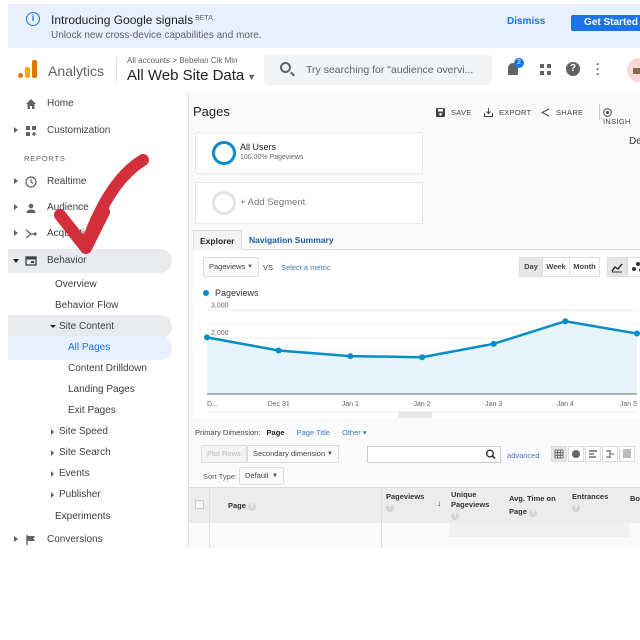 The image size is (640, 640). I want to click on avatar, so click(633, 70).